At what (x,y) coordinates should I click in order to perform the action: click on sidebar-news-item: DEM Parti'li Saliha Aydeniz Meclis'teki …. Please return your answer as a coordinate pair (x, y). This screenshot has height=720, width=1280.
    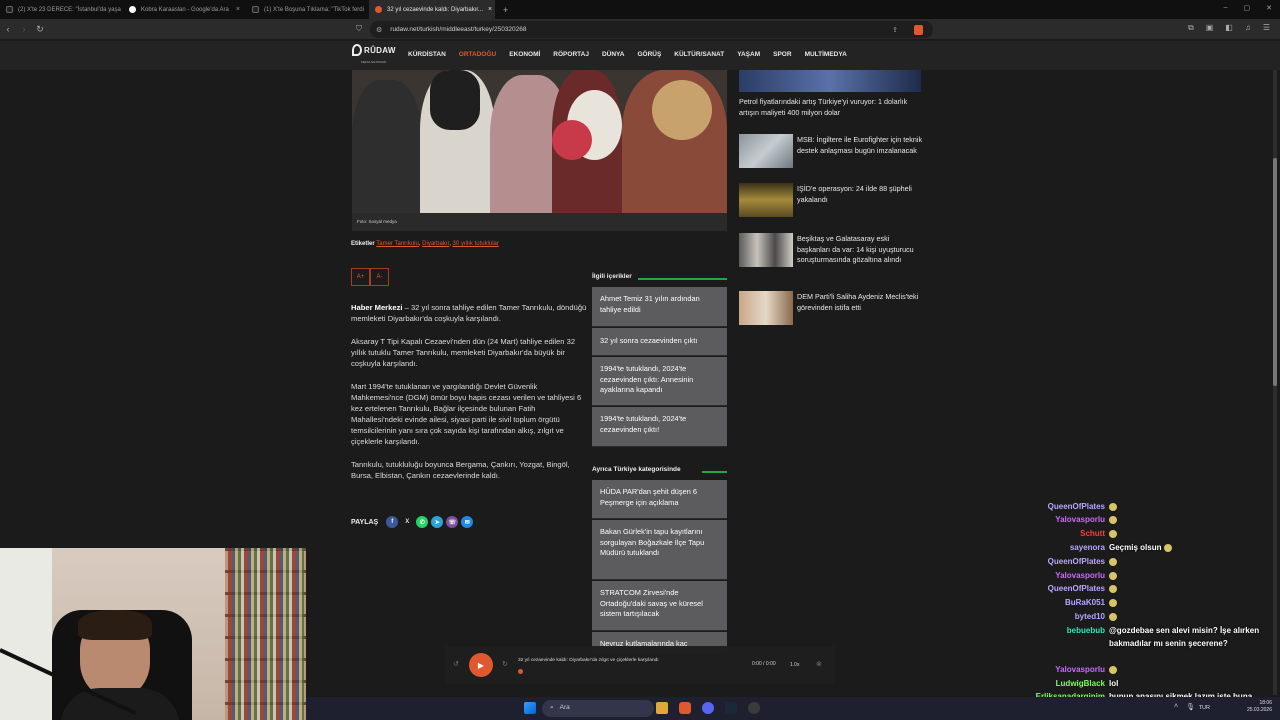
    Looking at the image, I should click on (831, 308).